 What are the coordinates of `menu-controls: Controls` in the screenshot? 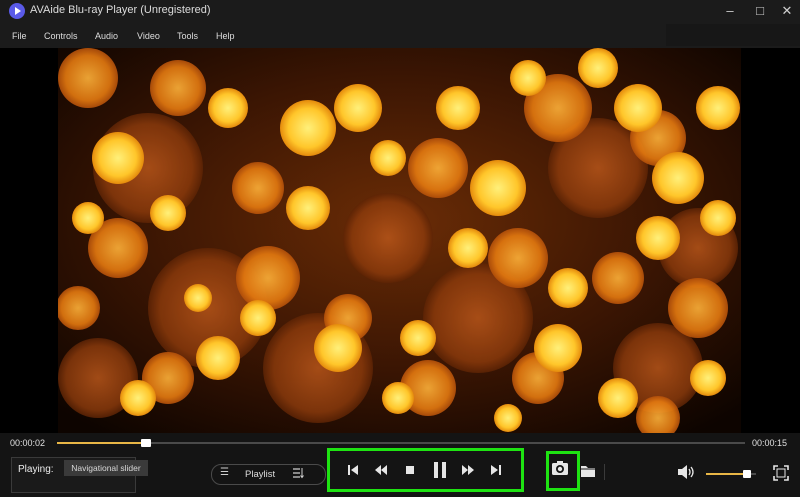 It's located at (61, 36).